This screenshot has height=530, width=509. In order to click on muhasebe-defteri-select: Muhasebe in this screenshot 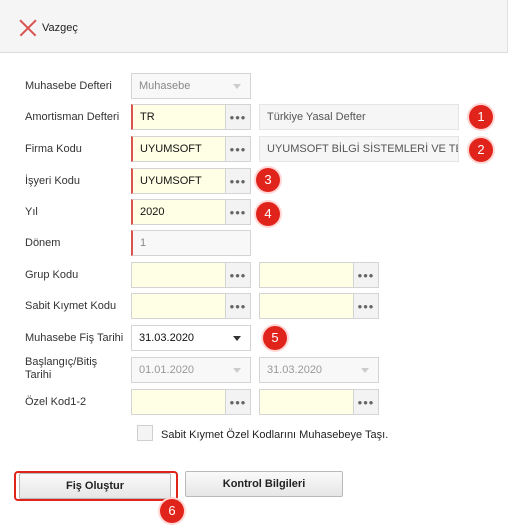, I will do `click(191, 86)`.